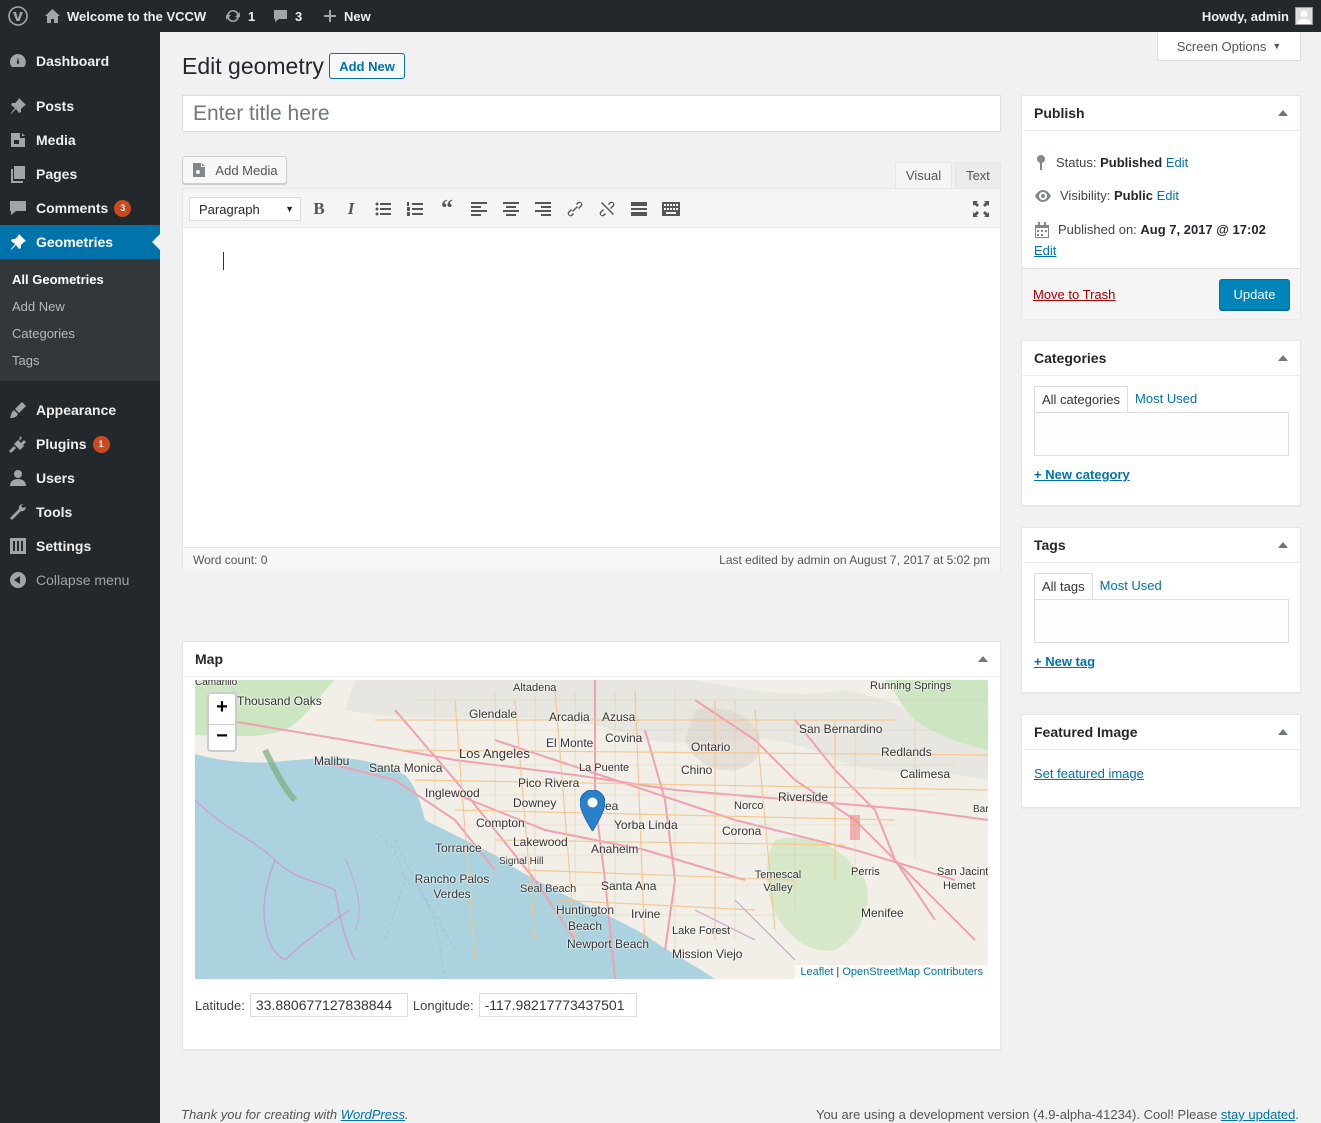  What do you see at coordinates (223, 261) in the screenshot?
I see `text-cursor` at bounding box center [223, 261].